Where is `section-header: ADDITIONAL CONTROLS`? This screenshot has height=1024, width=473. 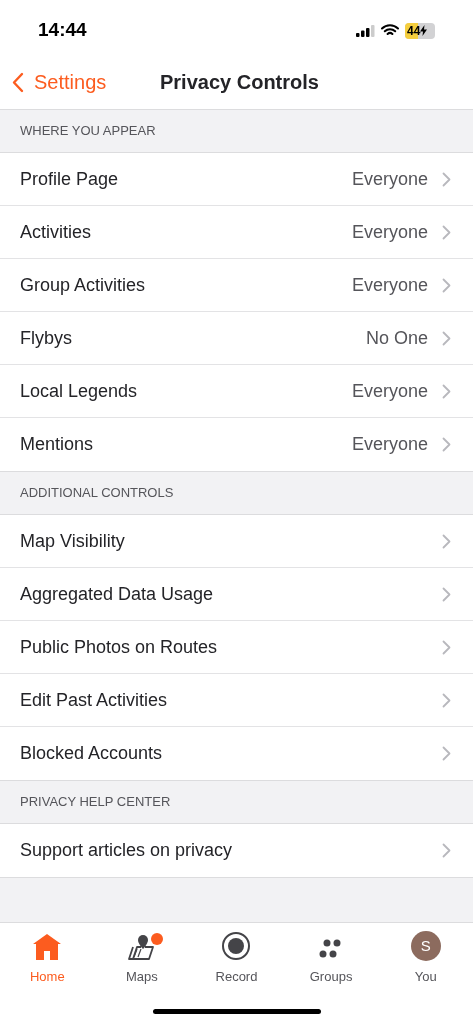
section-header: ADDITIONAL CONTROLS is located at coordinates (97, 493).